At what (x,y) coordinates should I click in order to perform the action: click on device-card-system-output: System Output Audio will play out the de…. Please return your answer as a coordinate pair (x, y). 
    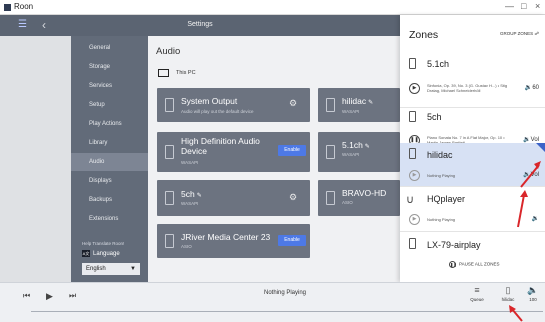
    Looking at the image, I should click on (233, 105).